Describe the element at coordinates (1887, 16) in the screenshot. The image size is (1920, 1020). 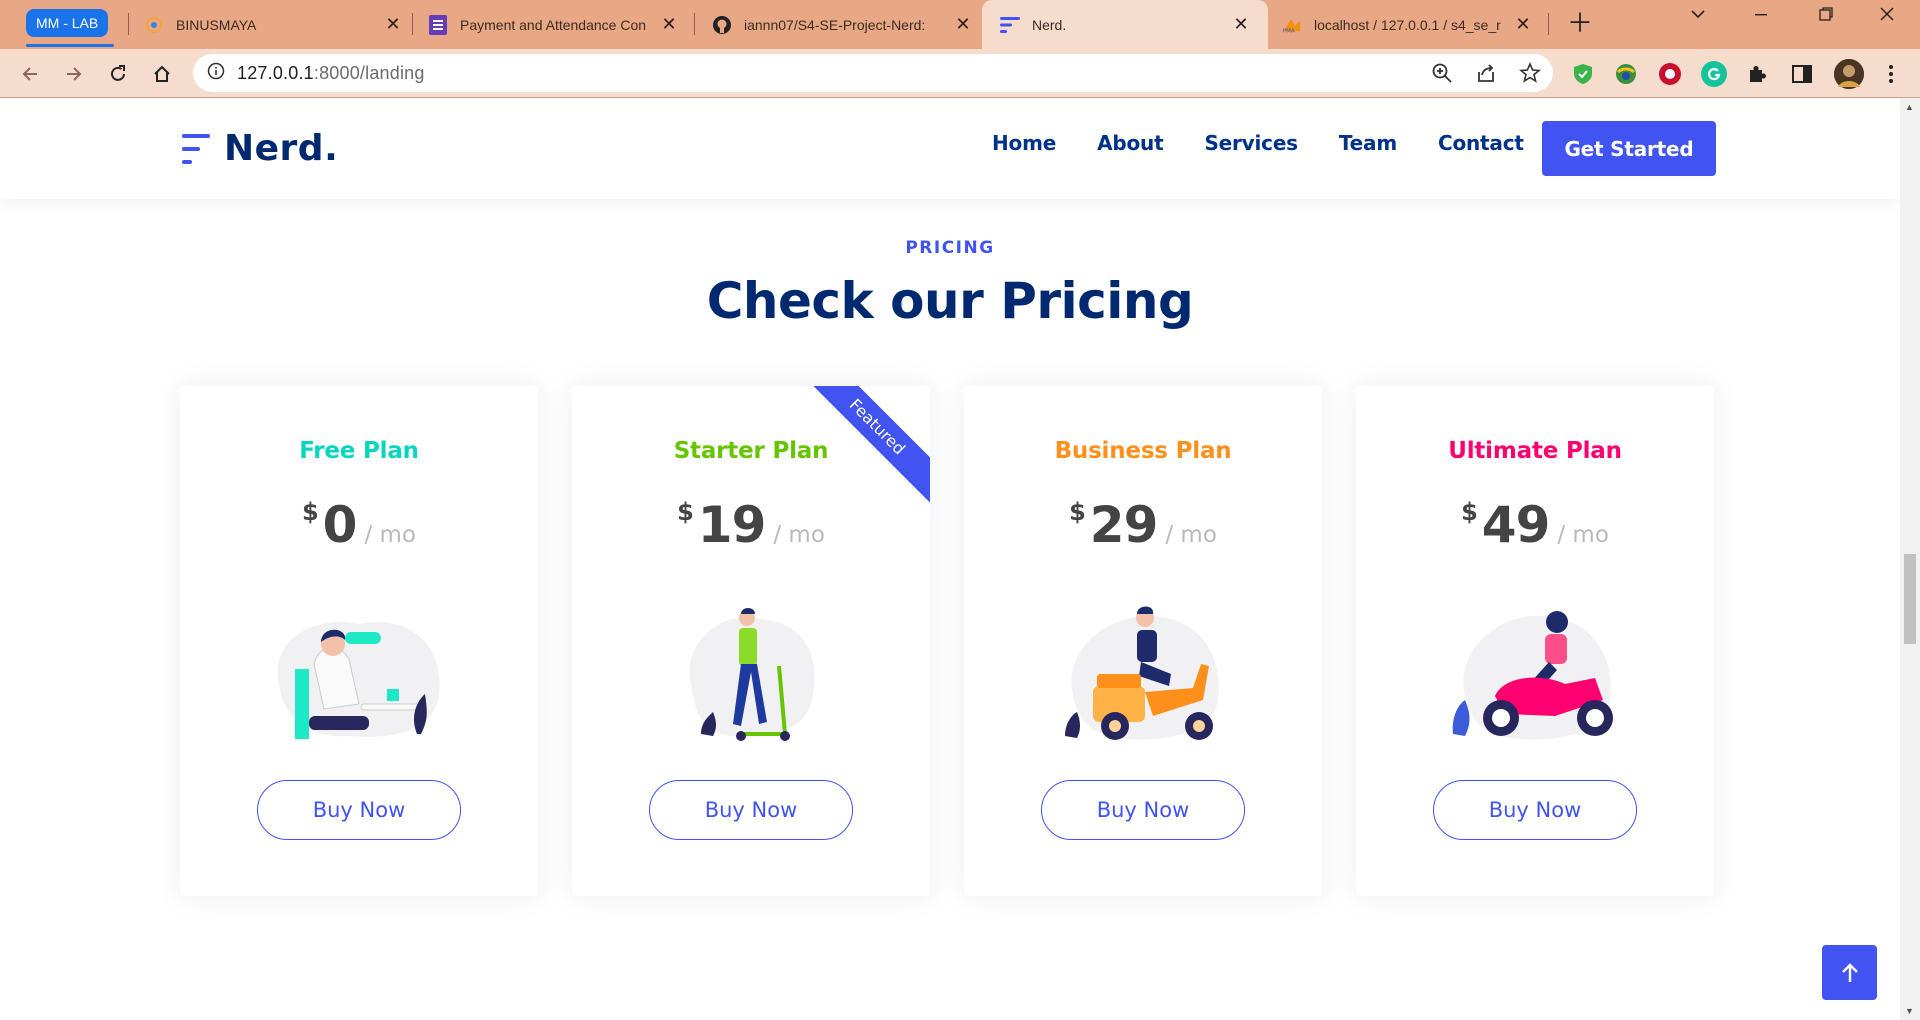
I see `close-window-icon` at that location.